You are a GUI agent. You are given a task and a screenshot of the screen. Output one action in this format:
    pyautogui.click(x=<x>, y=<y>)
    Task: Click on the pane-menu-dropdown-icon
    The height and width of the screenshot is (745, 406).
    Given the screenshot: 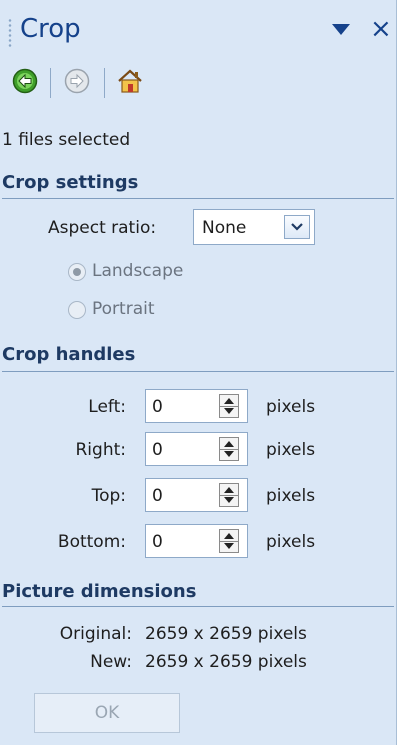 What is the action you would take?
    pyautogui.click(x=341, y=29)
    